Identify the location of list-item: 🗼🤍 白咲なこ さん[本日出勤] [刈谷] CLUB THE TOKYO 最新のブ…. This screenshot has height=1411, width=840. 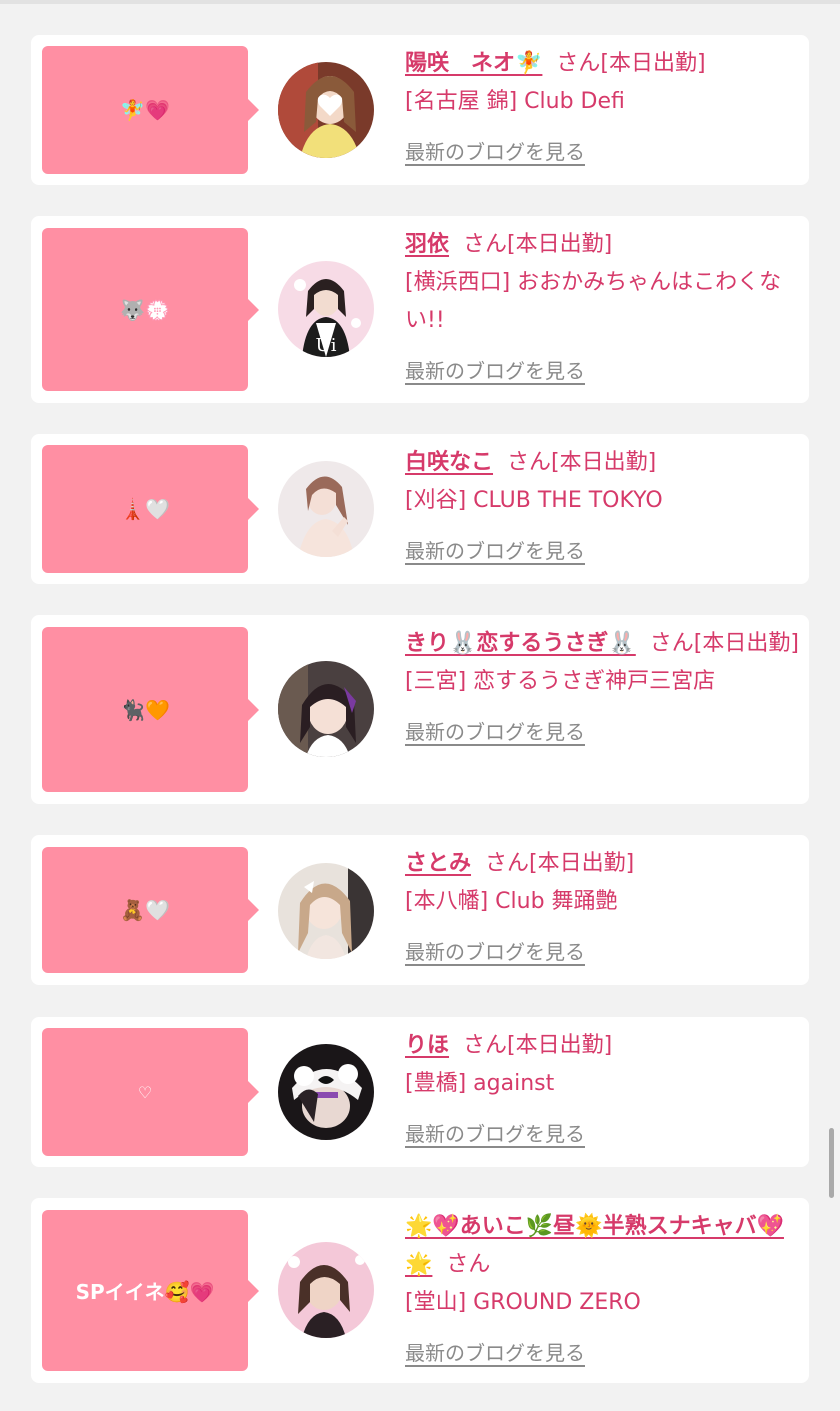
(420, 509).